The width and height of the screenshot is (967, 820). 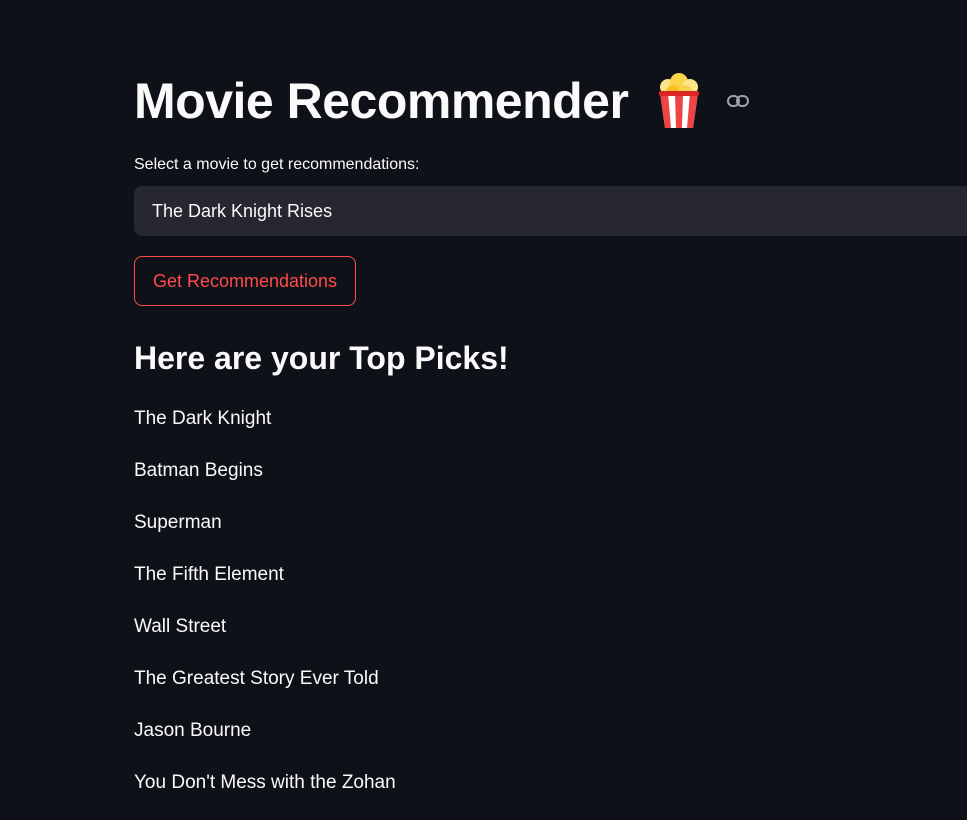 What do you see at coordinates (209, 574) in the screenshot?
I see `list-item: The Fifth Element` at bounding box center [209, 574].